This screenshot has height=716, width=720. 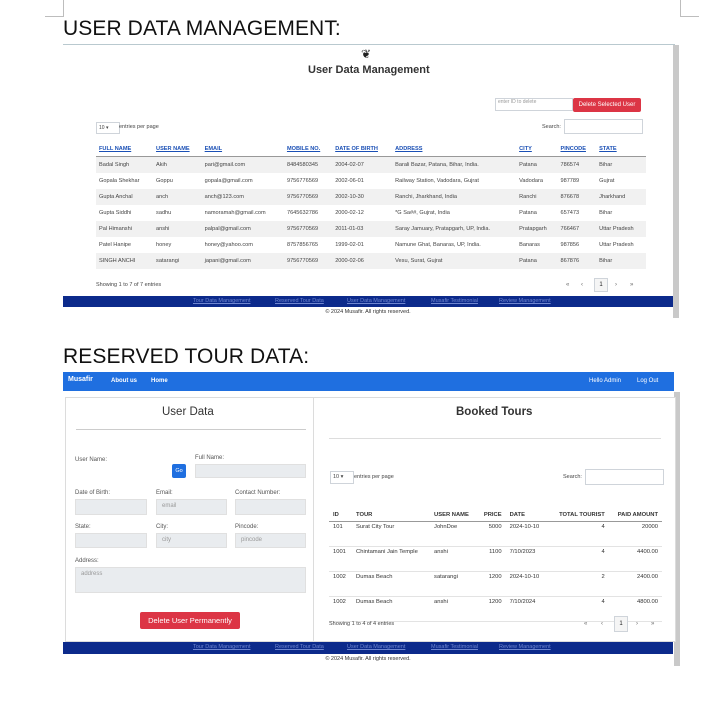 What do you see at coordinates (537, 164) in the screenshot?
I see `table-cell: Patana` at bounding box center [537, 164].